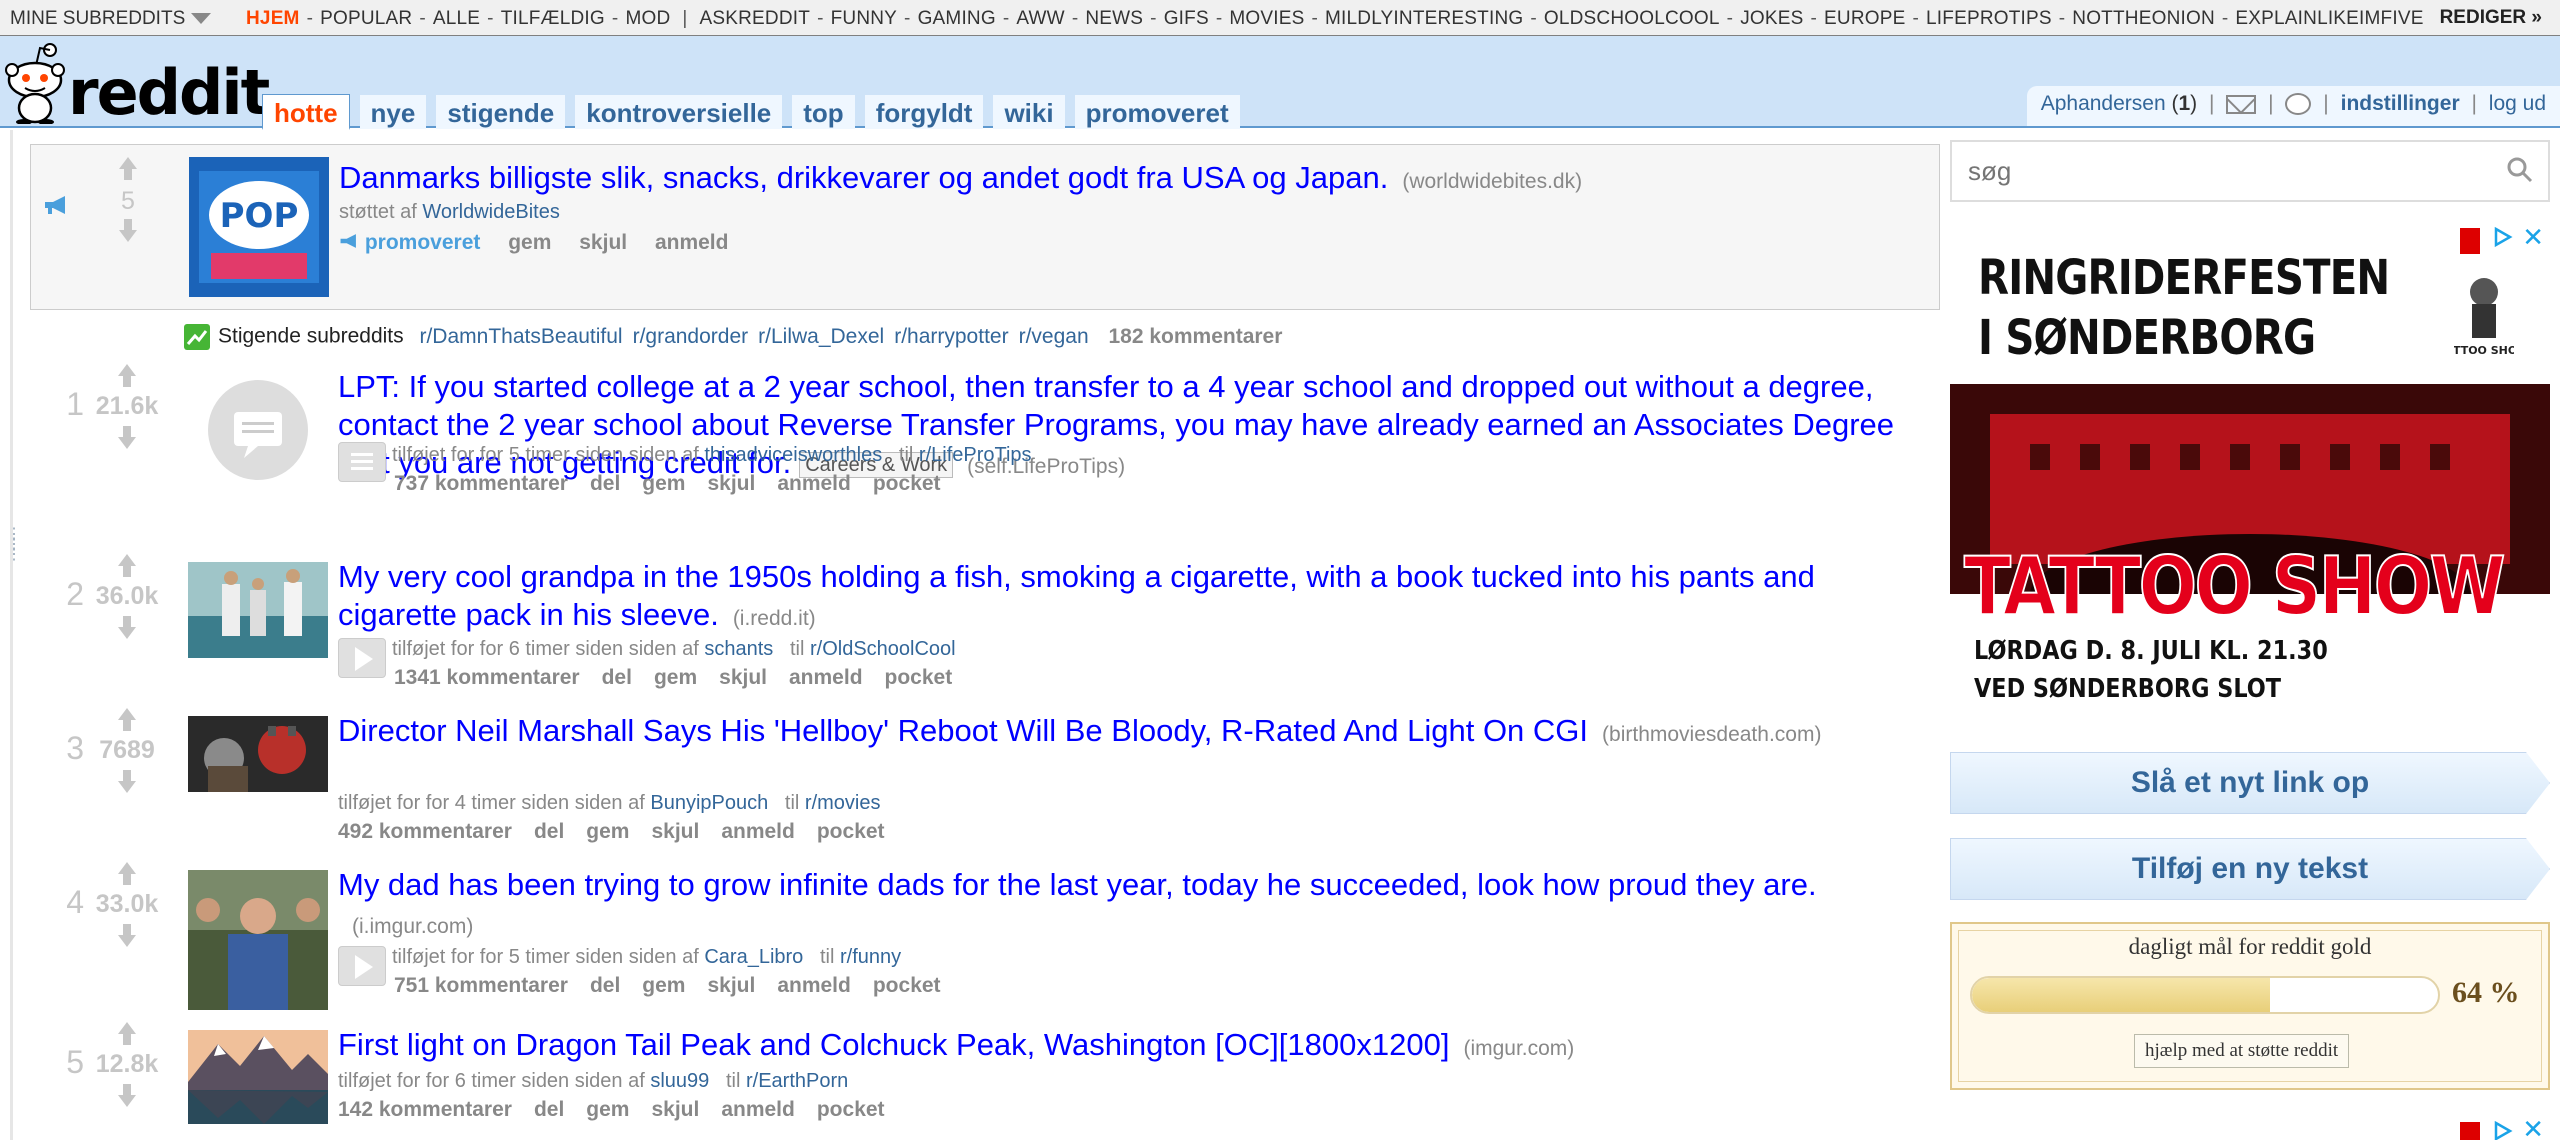 The width and height of the screenshot is (2560, 1140). What do you see at coordinates (425, 831) in the screenshot?
I see `post-comments-link: 492 kommentarer` at bounding box center [425, 831].